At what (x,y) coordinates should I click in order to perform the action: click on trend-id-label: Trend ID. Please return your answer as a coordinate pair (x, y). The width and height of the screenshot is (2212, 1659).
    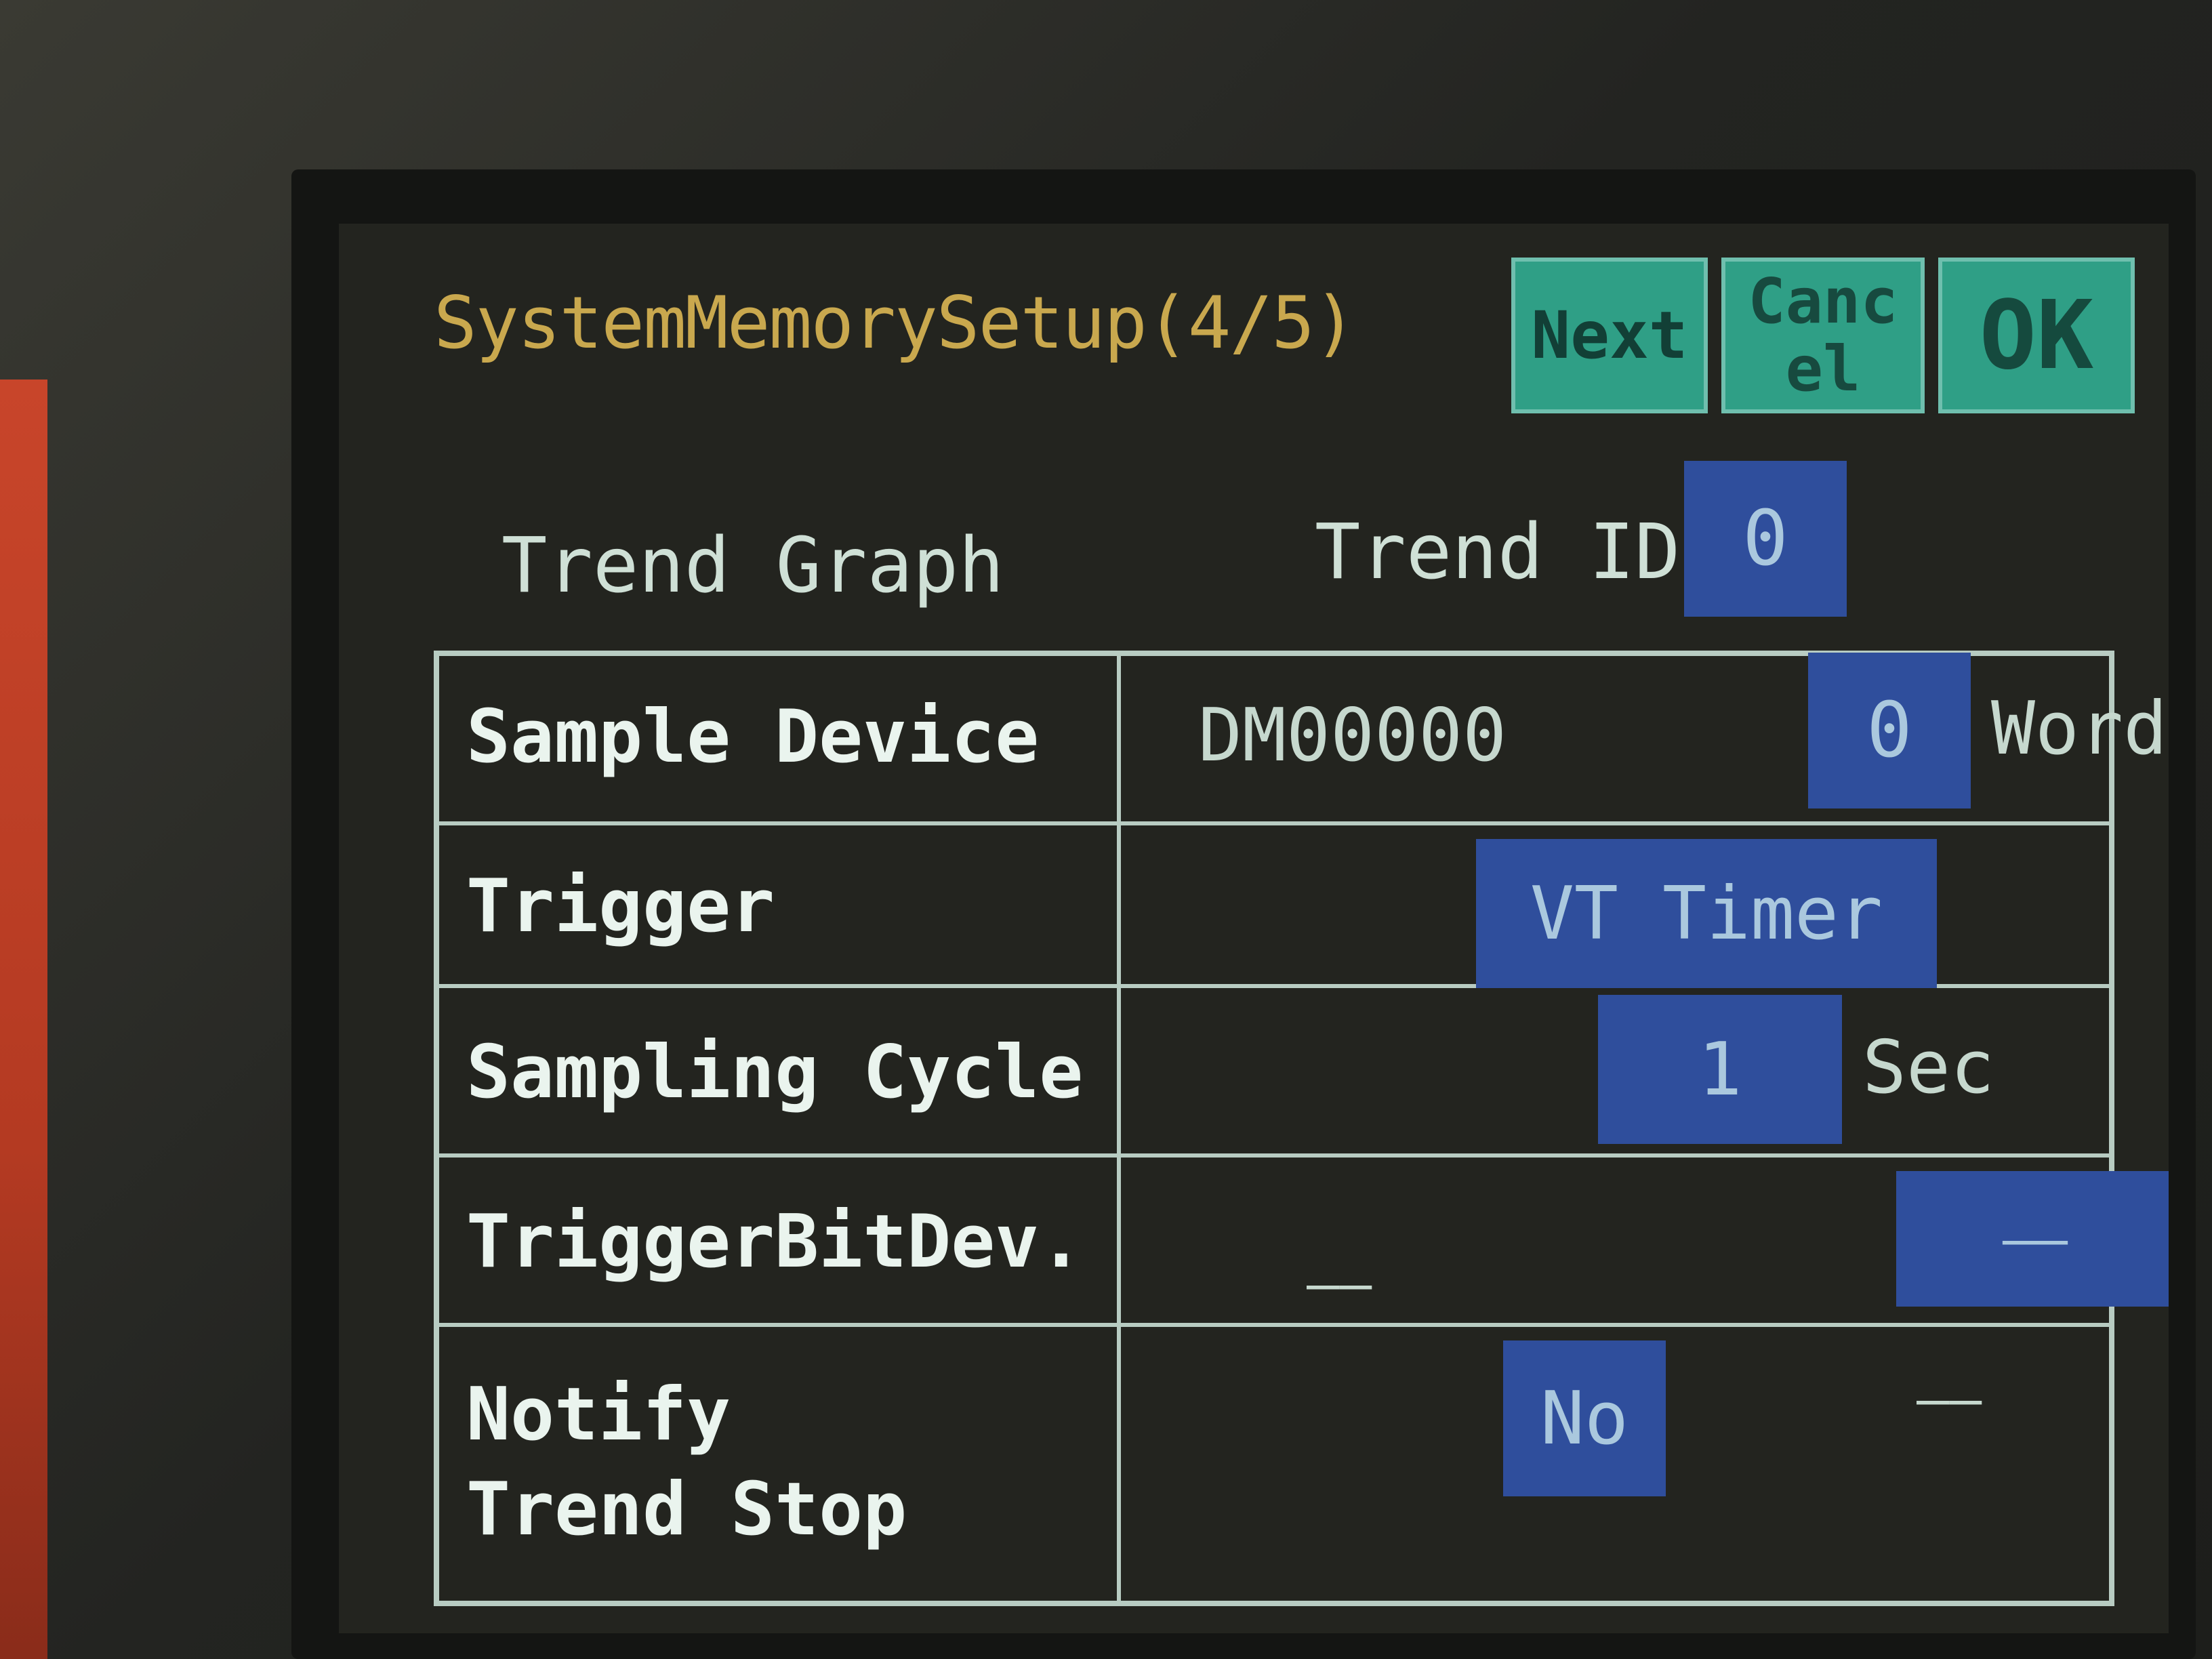
    Looking at the image, I should click on (1498, 552).